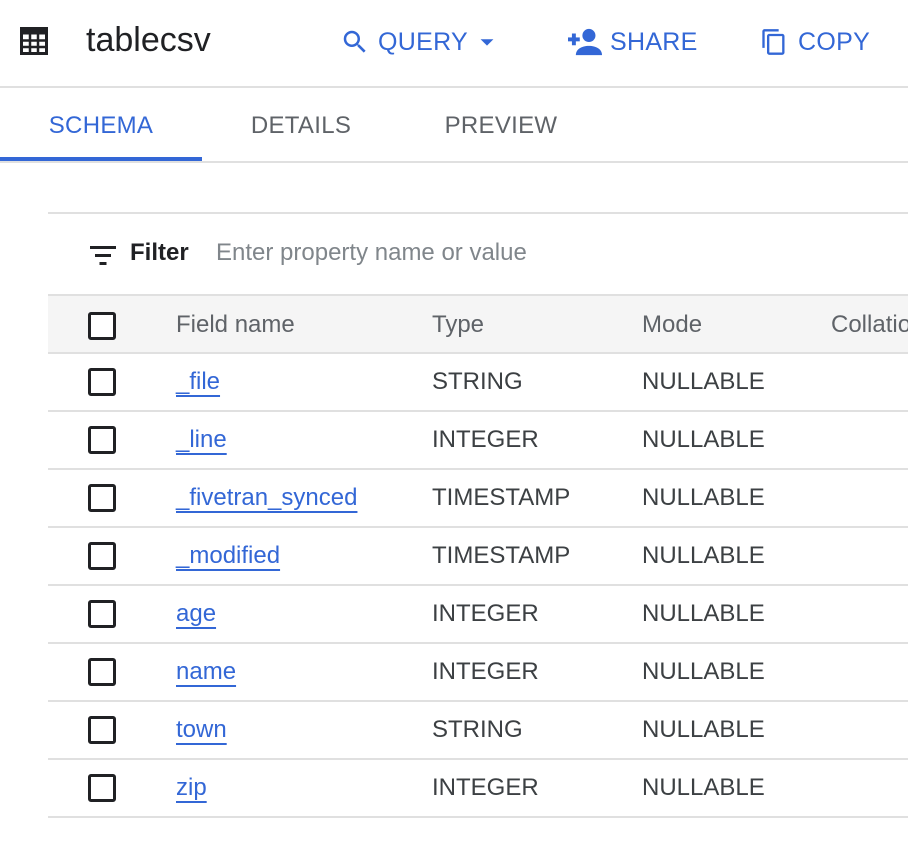  I want to click on query-button: QUERY, so click(419, 42).